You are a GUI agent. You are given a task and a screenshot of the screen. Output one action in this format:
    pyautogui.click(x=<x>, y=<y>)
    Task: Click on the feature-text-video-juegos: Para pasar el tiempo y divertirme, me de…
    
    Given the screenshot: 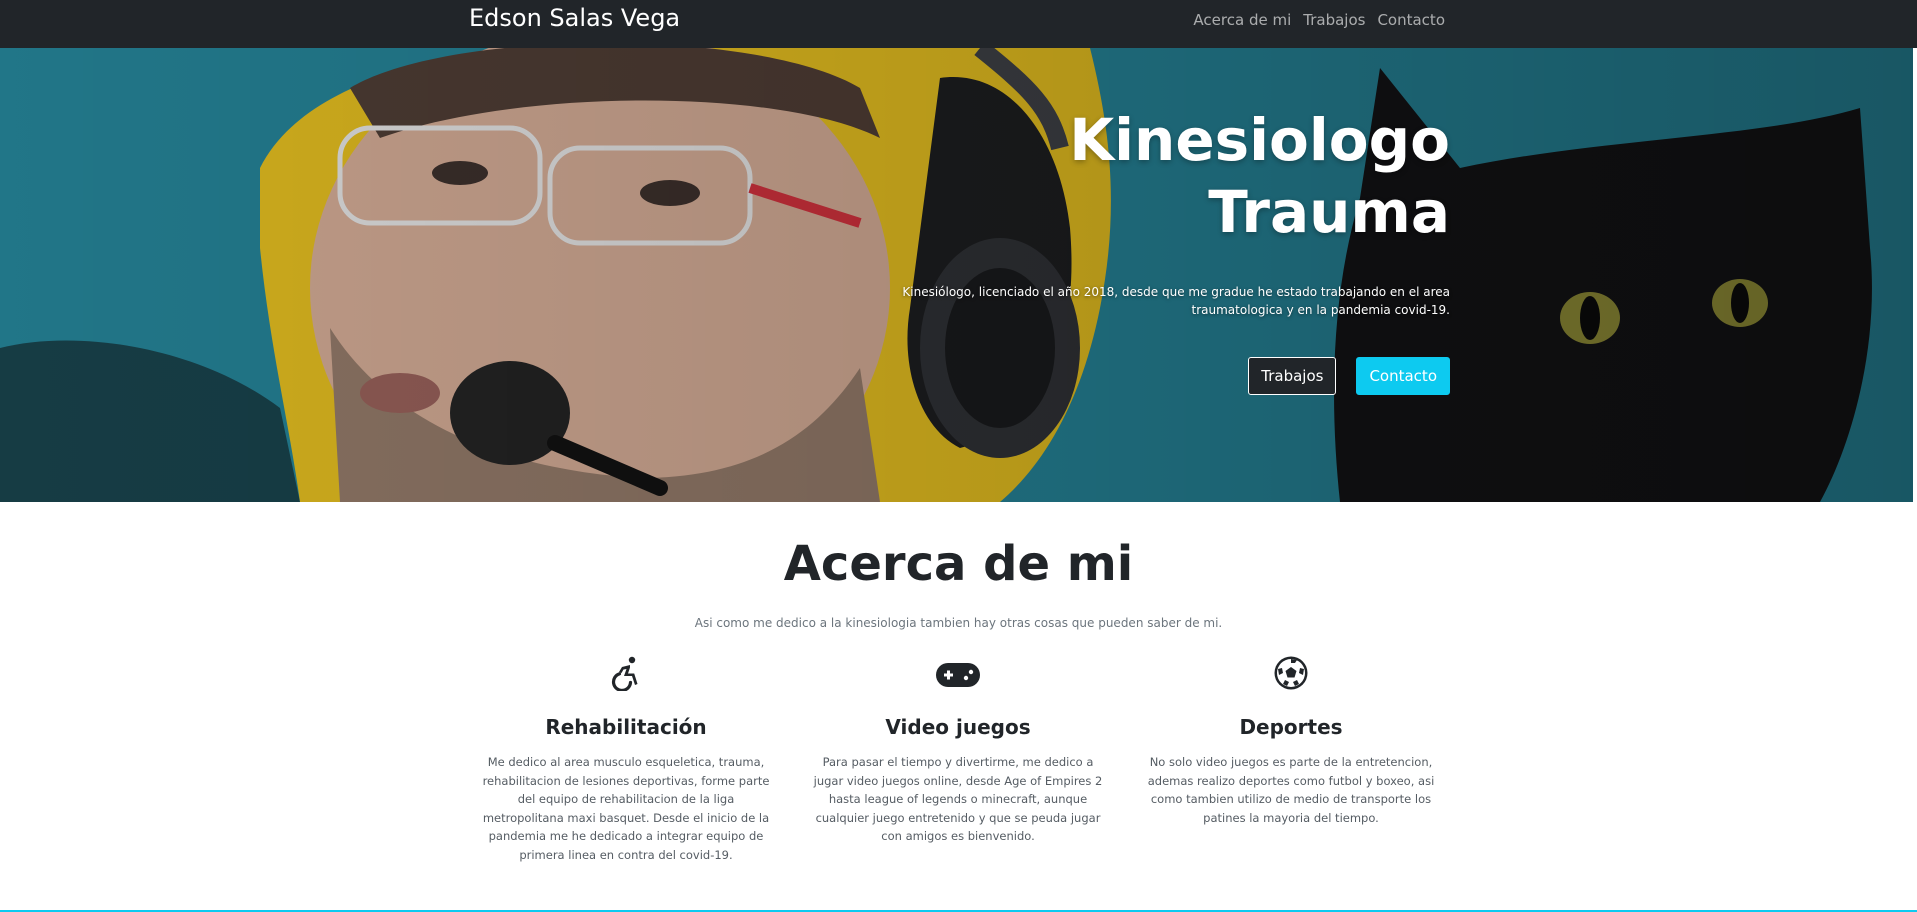 What is the action you would take?
    pyautogui.click(x=958, y=799)
    